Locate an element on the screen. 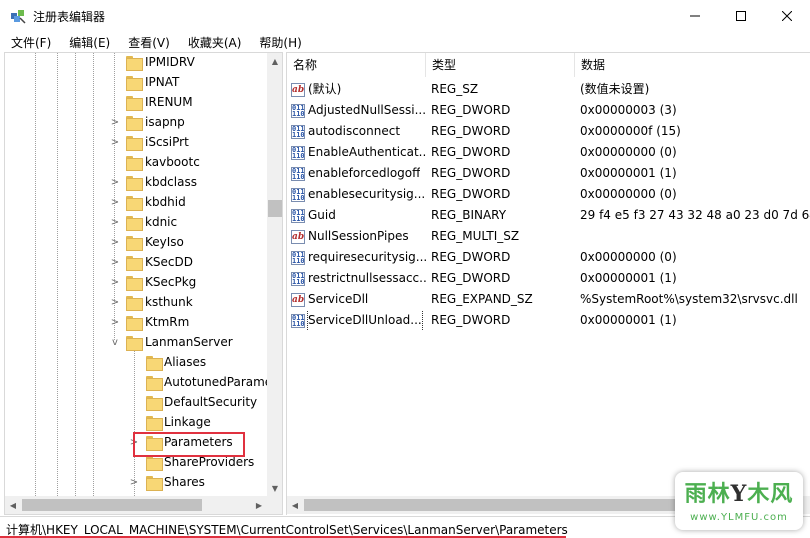 This screenshot has height=538, width=810. column-type-header: 类型 is located at coordinates (500, 65).